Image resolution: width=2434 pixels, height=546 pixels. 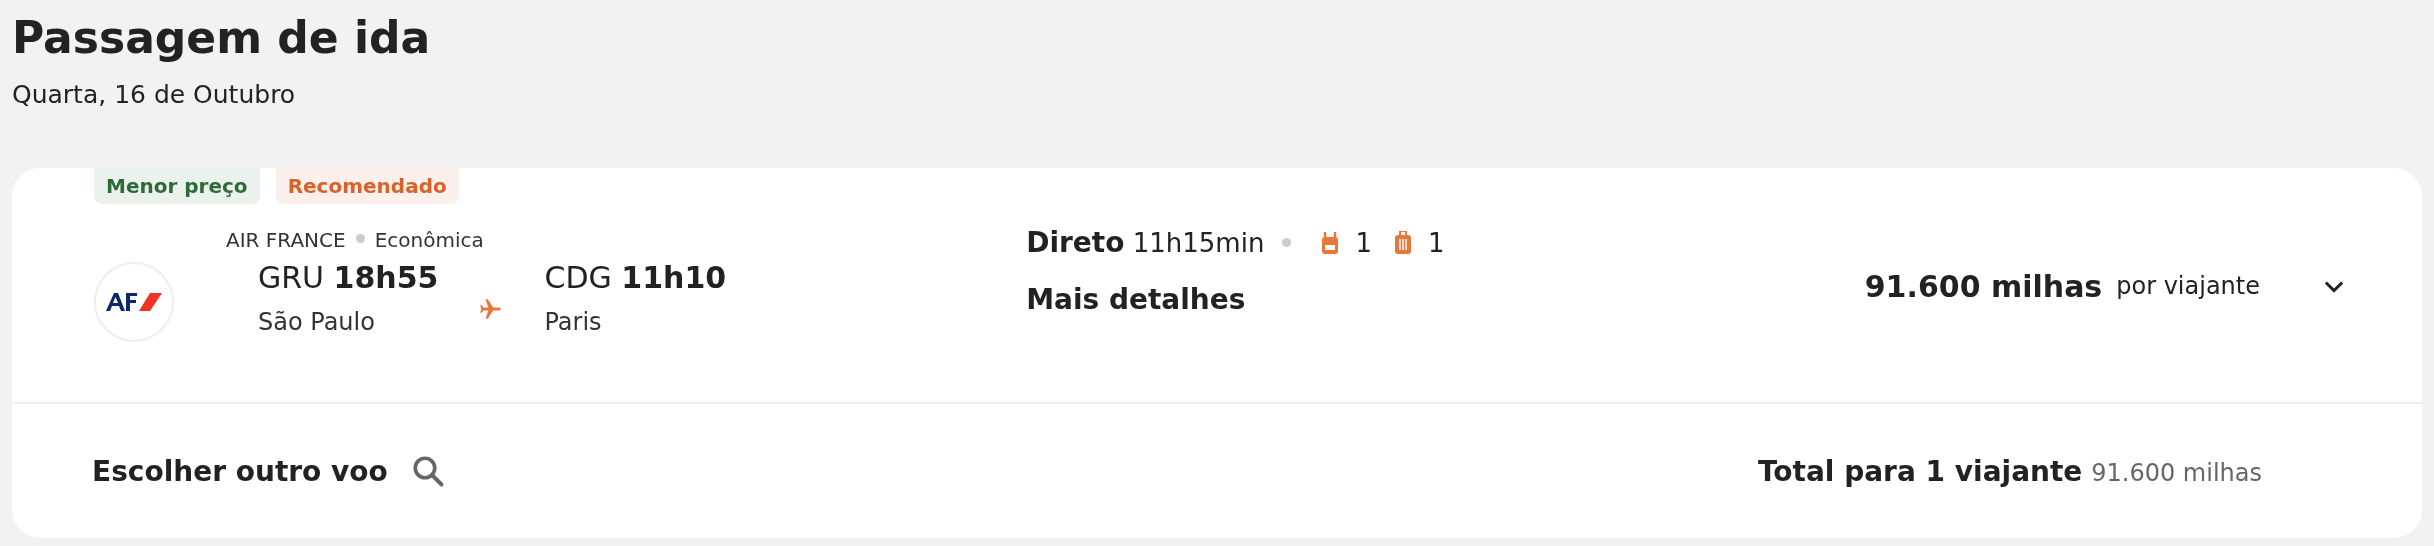 What do you see at coordinates (1246, 299) in the screenshot?
I see `details-link: Mais detalhes` at bounding box center [1246, 299].